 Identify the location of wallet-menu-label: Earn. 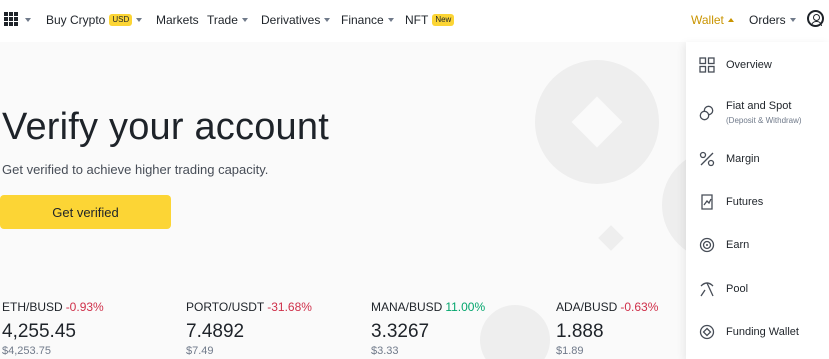
(738, 245).